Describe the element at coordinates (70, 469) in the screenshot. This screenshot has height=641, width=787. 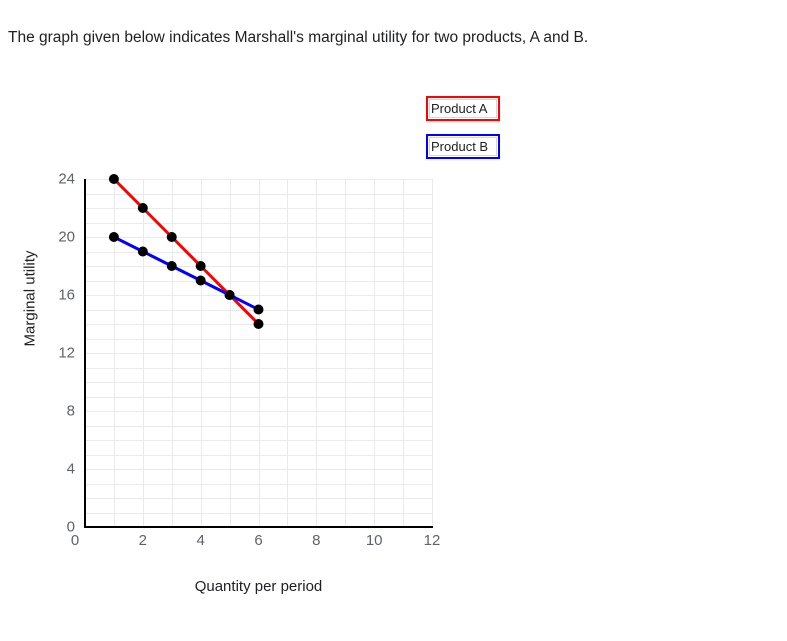
I see `y-axis-tick-label: 4` at that location.